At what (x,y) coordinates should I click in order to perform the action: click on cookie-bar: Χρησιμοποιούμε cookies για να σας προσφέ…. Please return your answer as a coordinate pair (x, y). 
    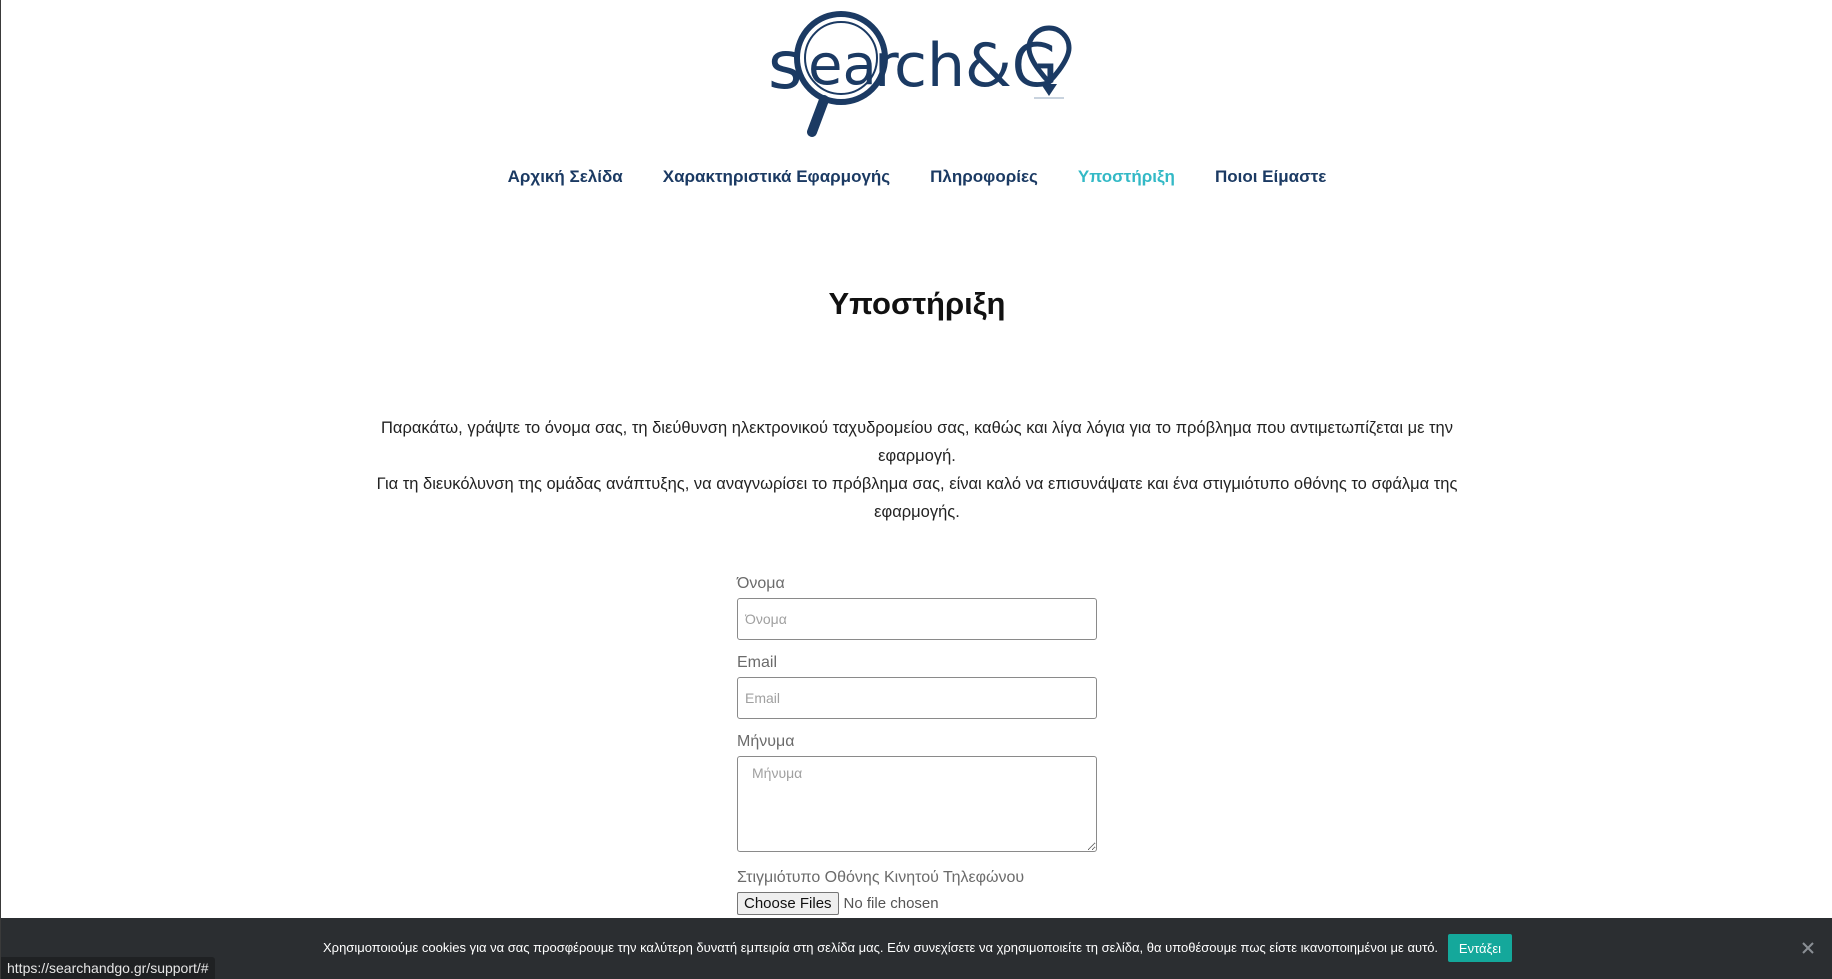
    Looking at the image, I should click on (916, 948).